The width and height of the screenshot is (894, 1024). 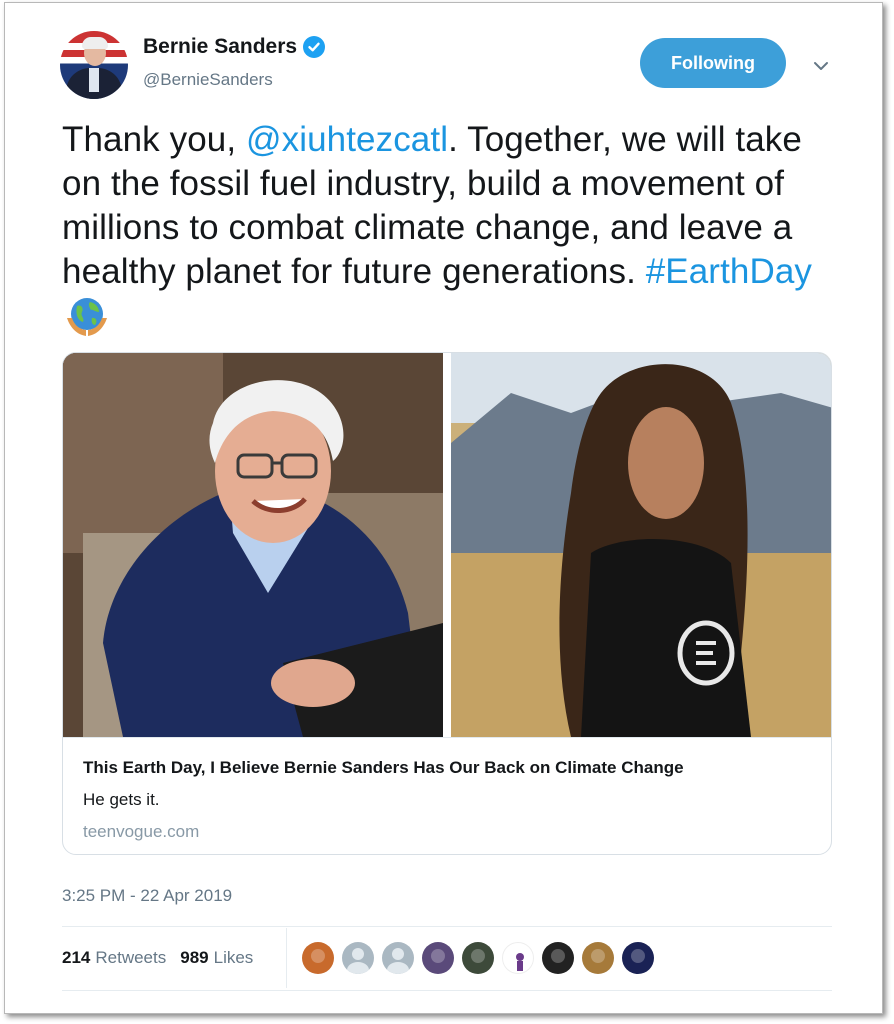 What do you see at coordinates (518, 958) in the screenshot?
I see `figure-avatar` at bounding box center [518, 958].